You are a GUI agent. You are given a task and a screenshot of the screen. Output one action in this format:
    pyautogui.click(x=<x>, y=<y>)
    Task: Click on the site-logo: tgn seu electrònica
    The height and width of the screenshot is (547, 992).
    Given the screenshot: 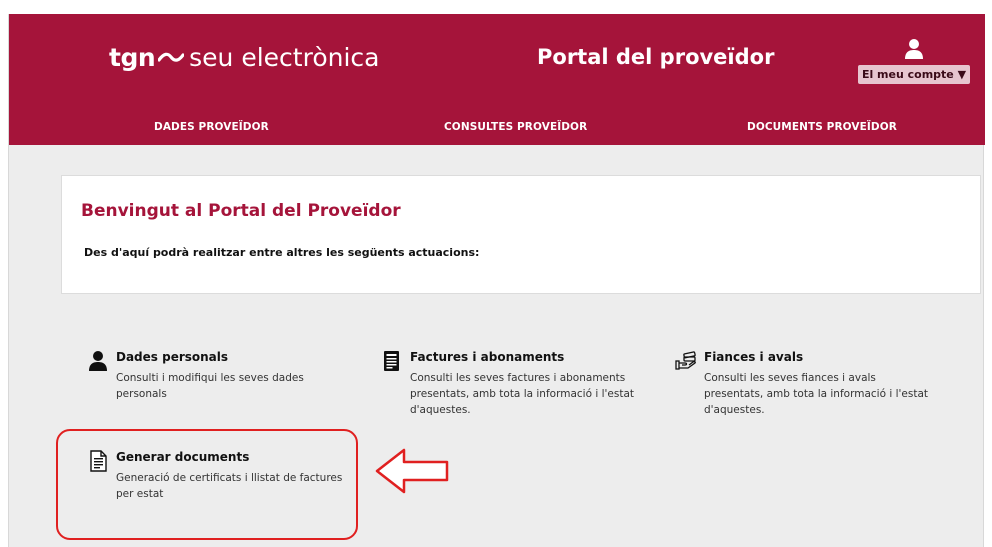 What is the action you would take?
    pyautogui.click(x=244, y=57)
    